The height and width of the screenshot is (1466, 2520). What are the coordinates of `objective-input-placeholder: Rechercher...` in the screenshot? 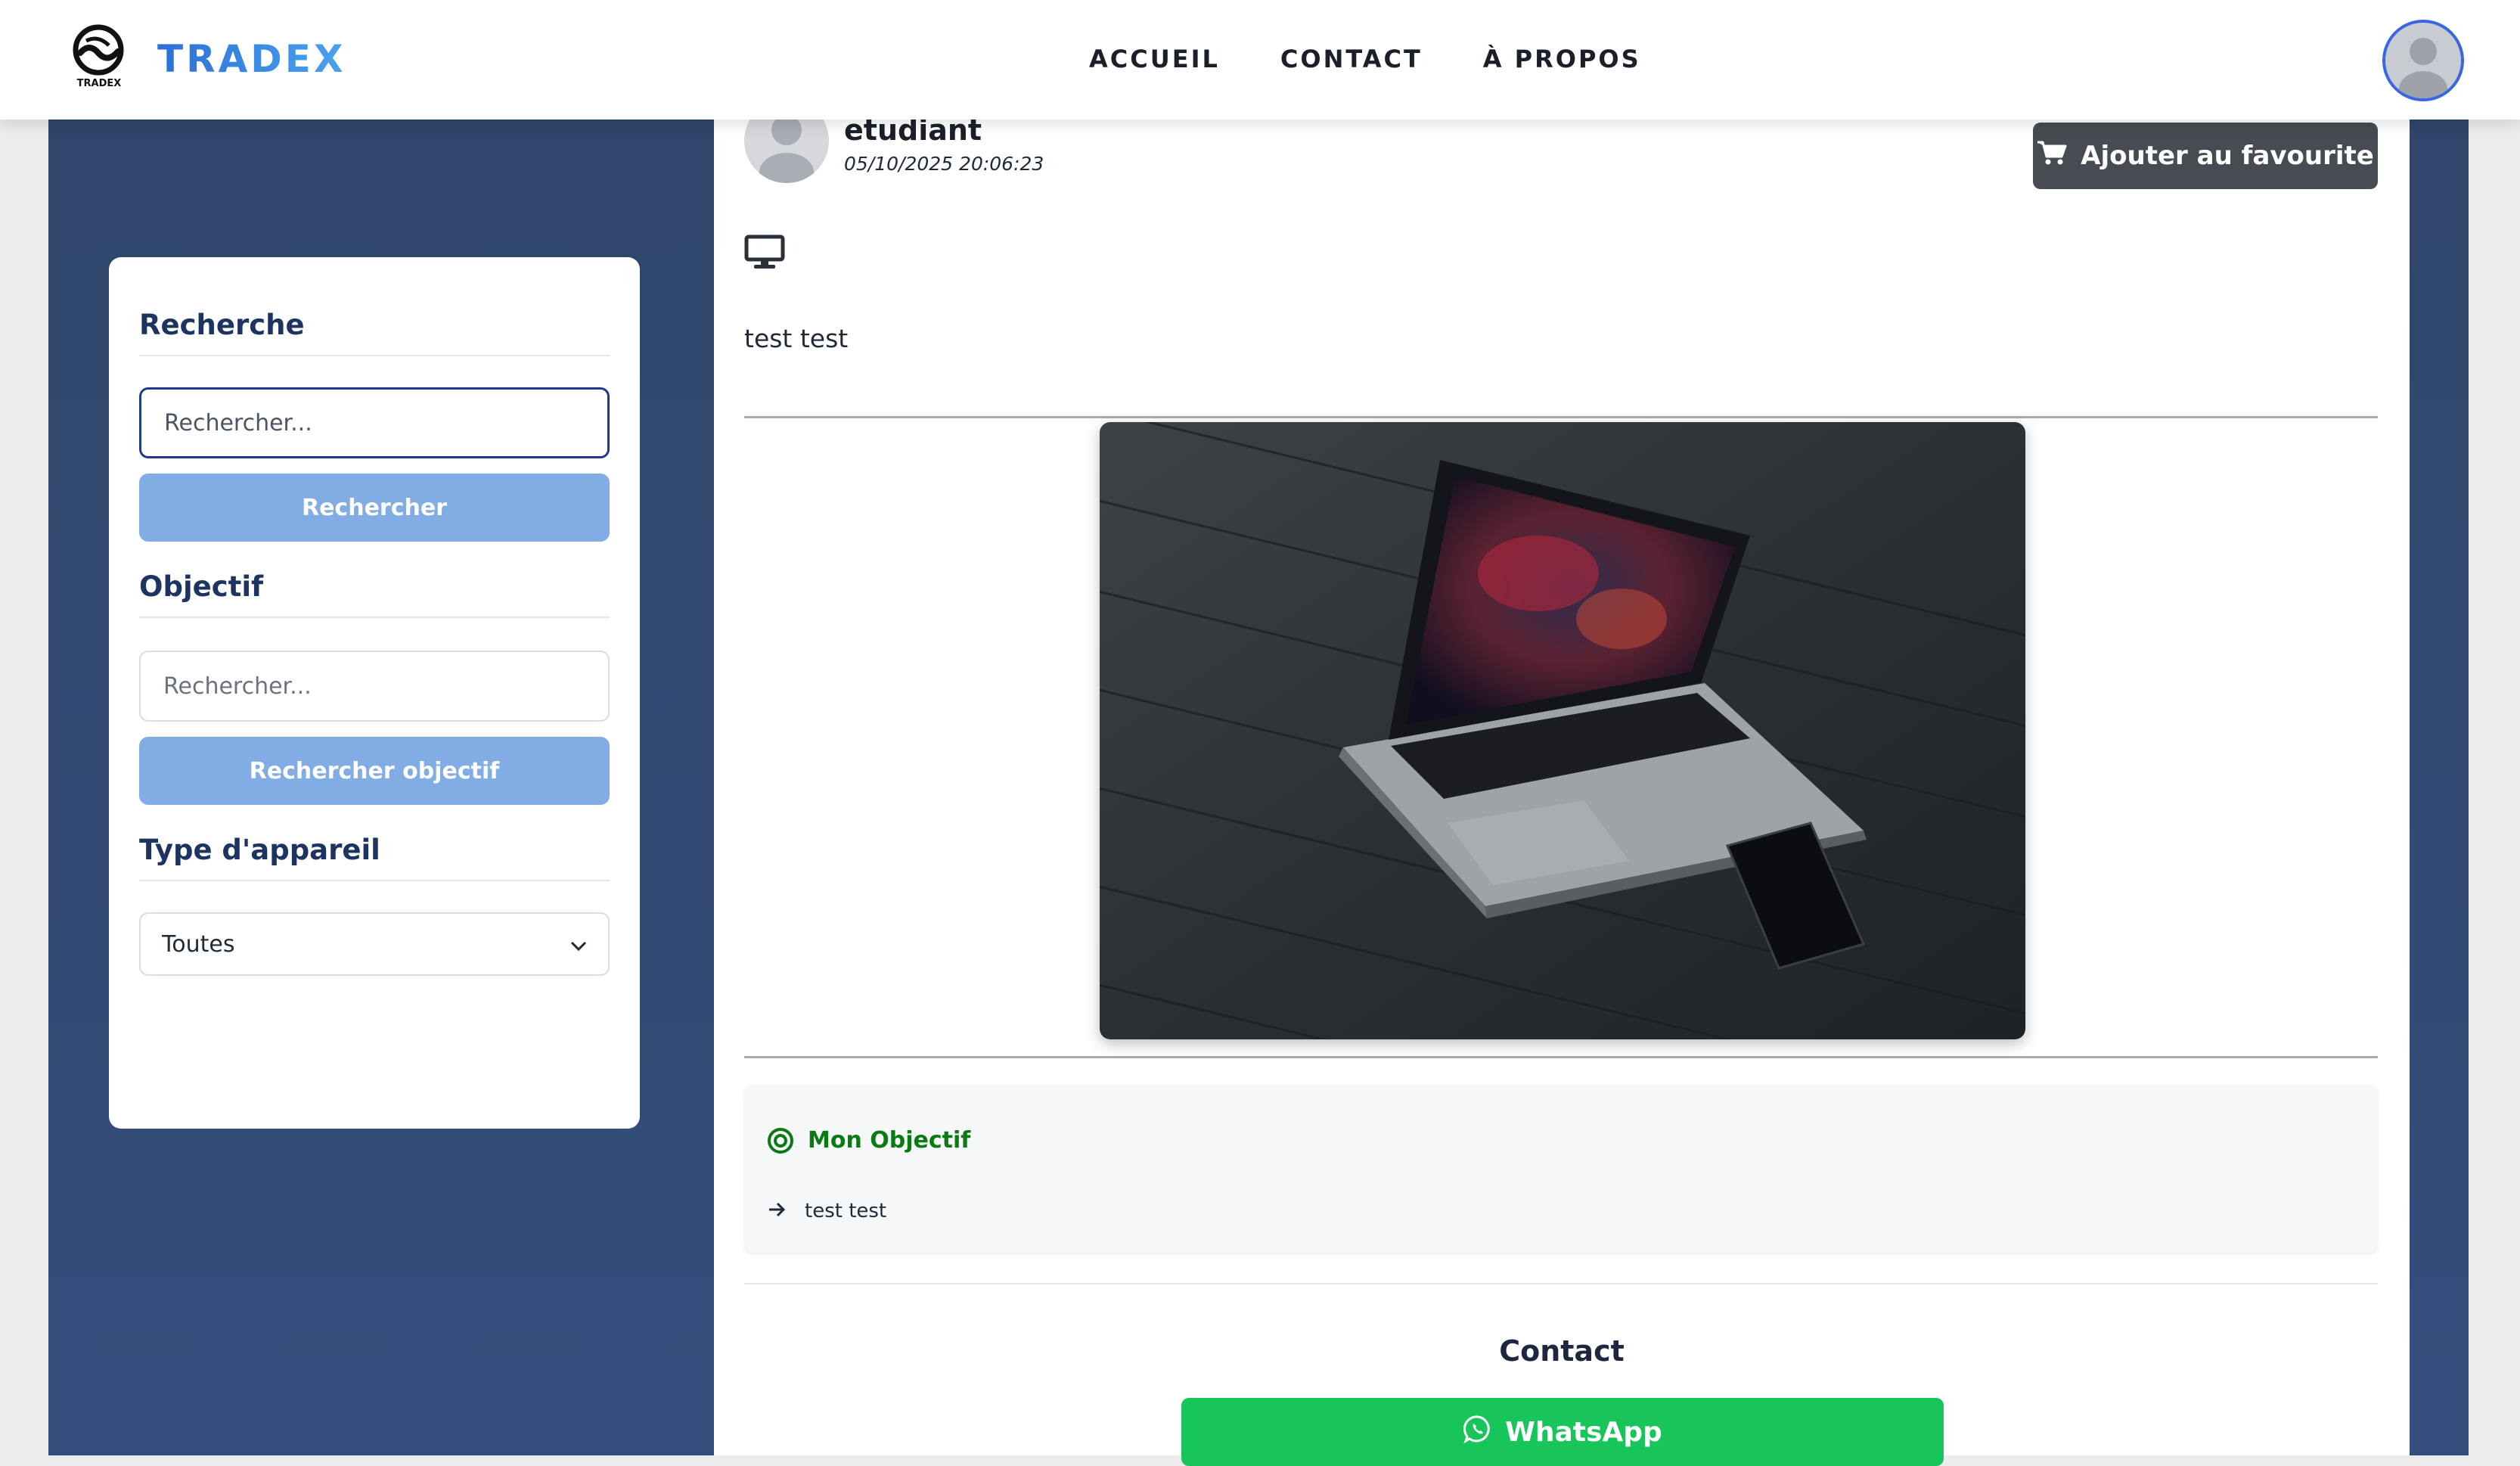 It's located at (237, 686).